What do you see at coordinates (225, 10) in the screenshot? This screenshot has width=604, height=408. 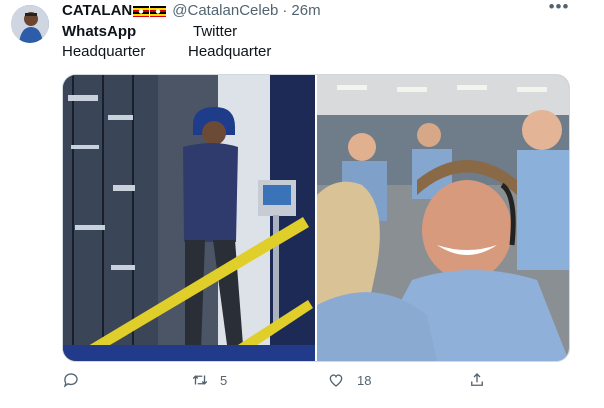 I see `user-handle: @CatalanCeleb` at bounding box center [225, 10].